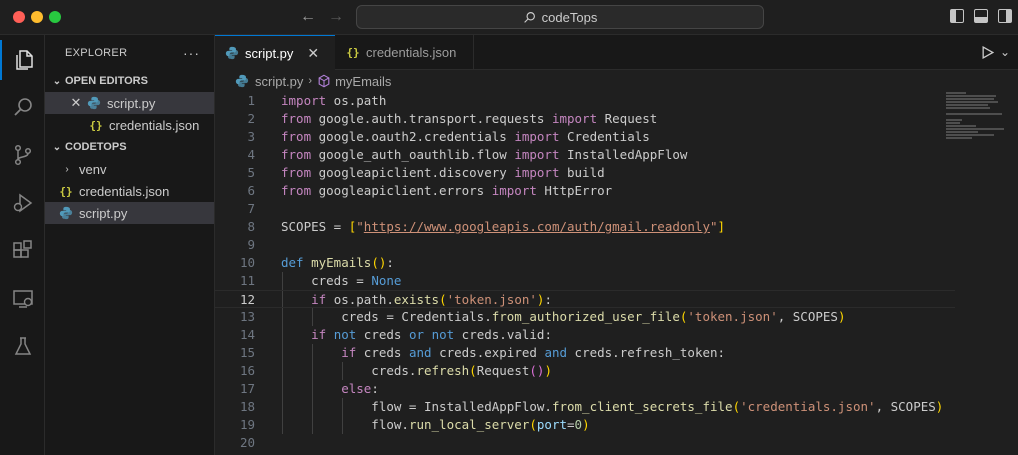  Describe the element at coordinates (411, 52) in the screenshot. I see `tab-label: credentials.json` at that location.